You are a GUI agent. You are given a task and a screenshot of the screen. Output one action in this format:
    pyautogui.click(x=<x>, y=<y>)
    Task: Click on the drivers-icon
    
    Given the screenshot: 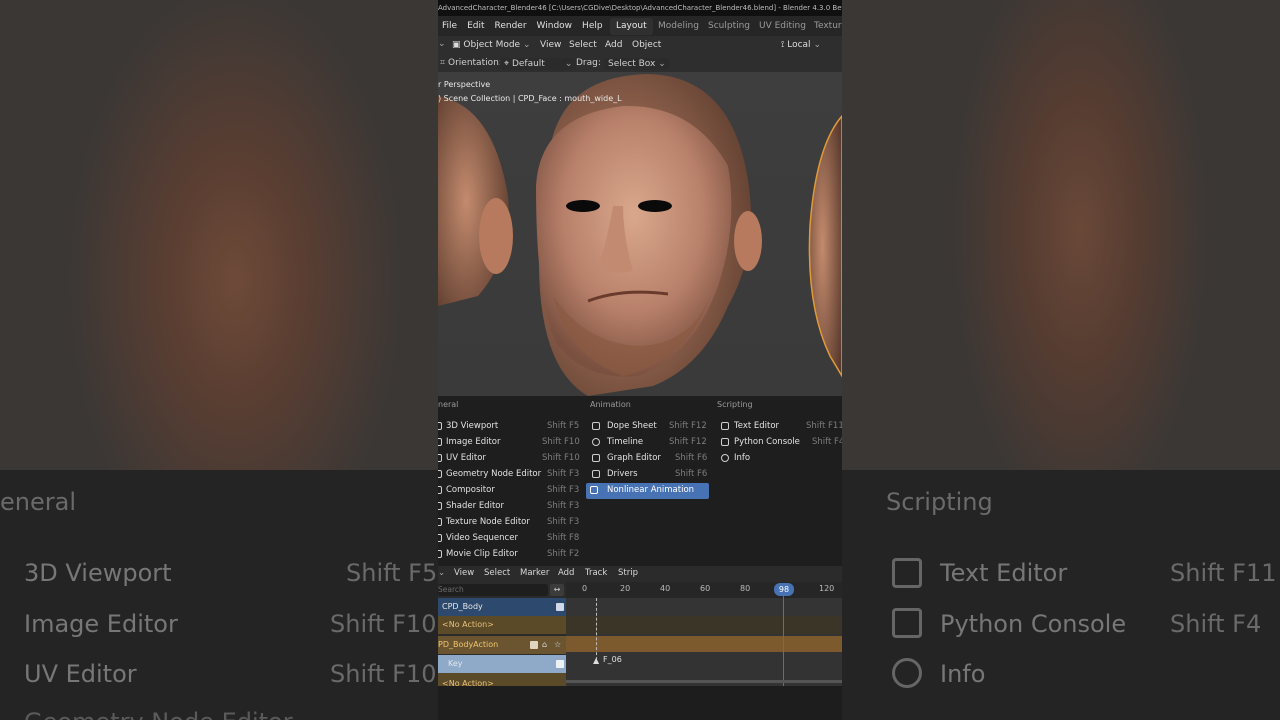 What is the action you would take?
    pyautogui.click(x=596, y=474)
    